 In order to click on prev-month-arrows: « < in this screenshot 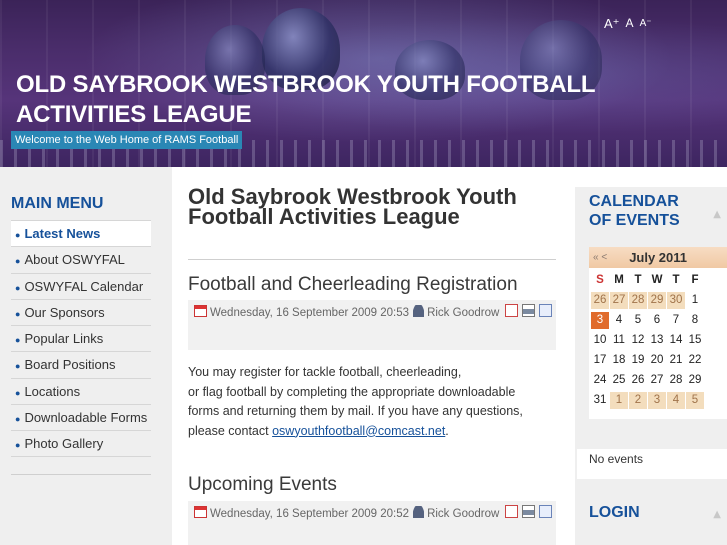, I will do `click(600, 257)`.